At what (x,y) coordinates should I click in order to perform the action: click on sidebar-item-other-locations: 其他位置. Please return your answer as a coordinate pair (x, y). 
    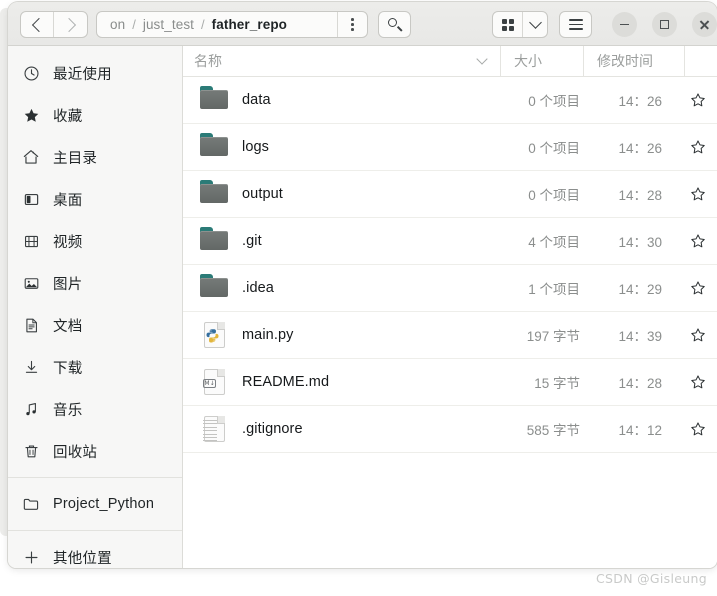
    Looking at the image, I should click on (95, 552).